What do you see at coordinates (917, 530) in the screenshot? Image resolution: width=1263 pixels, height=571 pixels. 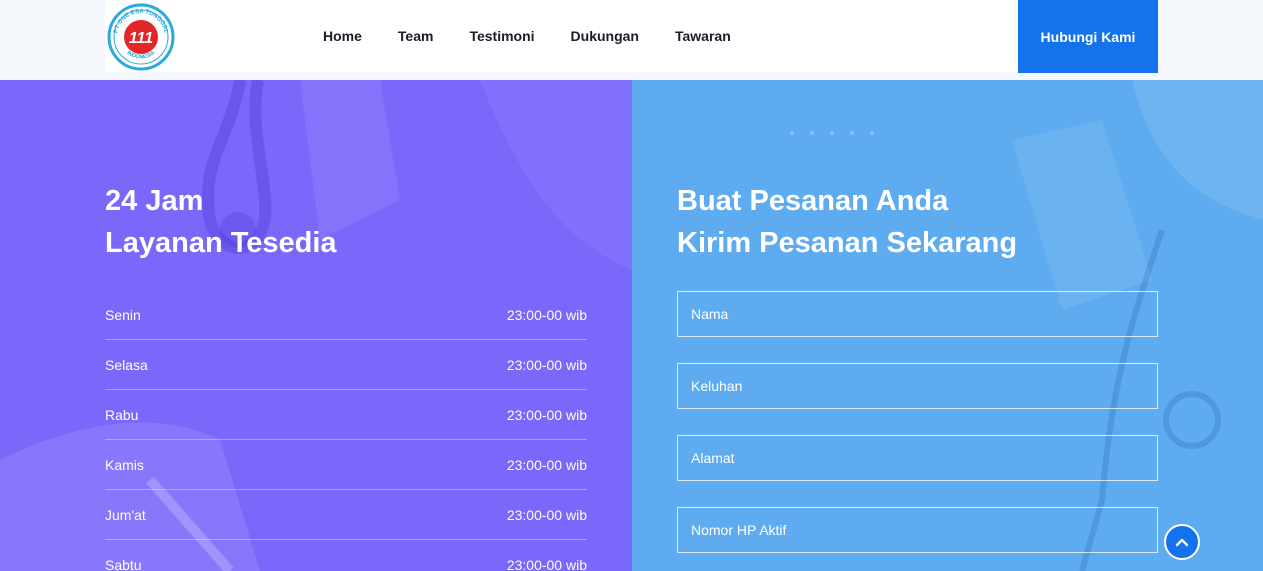 I see `phone-input` at bounding box center [917, 530].